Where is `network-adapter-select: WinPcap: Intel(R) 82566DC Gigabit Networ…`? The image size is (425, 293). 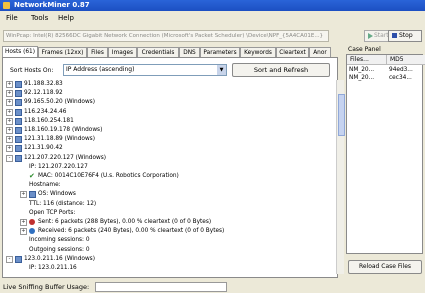
network-adapter-select: WinPcap: Intel(R) 82566DC Gigabit Networ… is located at coordinates (166, 36).